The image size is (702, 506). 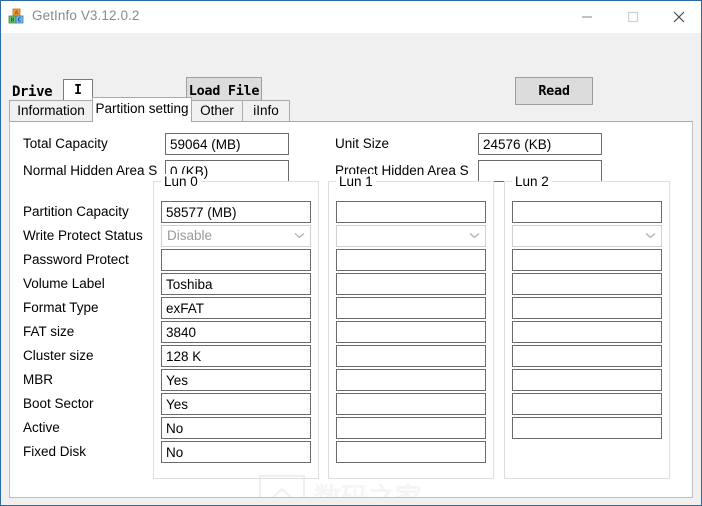 I want to click on blocks-icon: A B C, so click(x=16, y=16).